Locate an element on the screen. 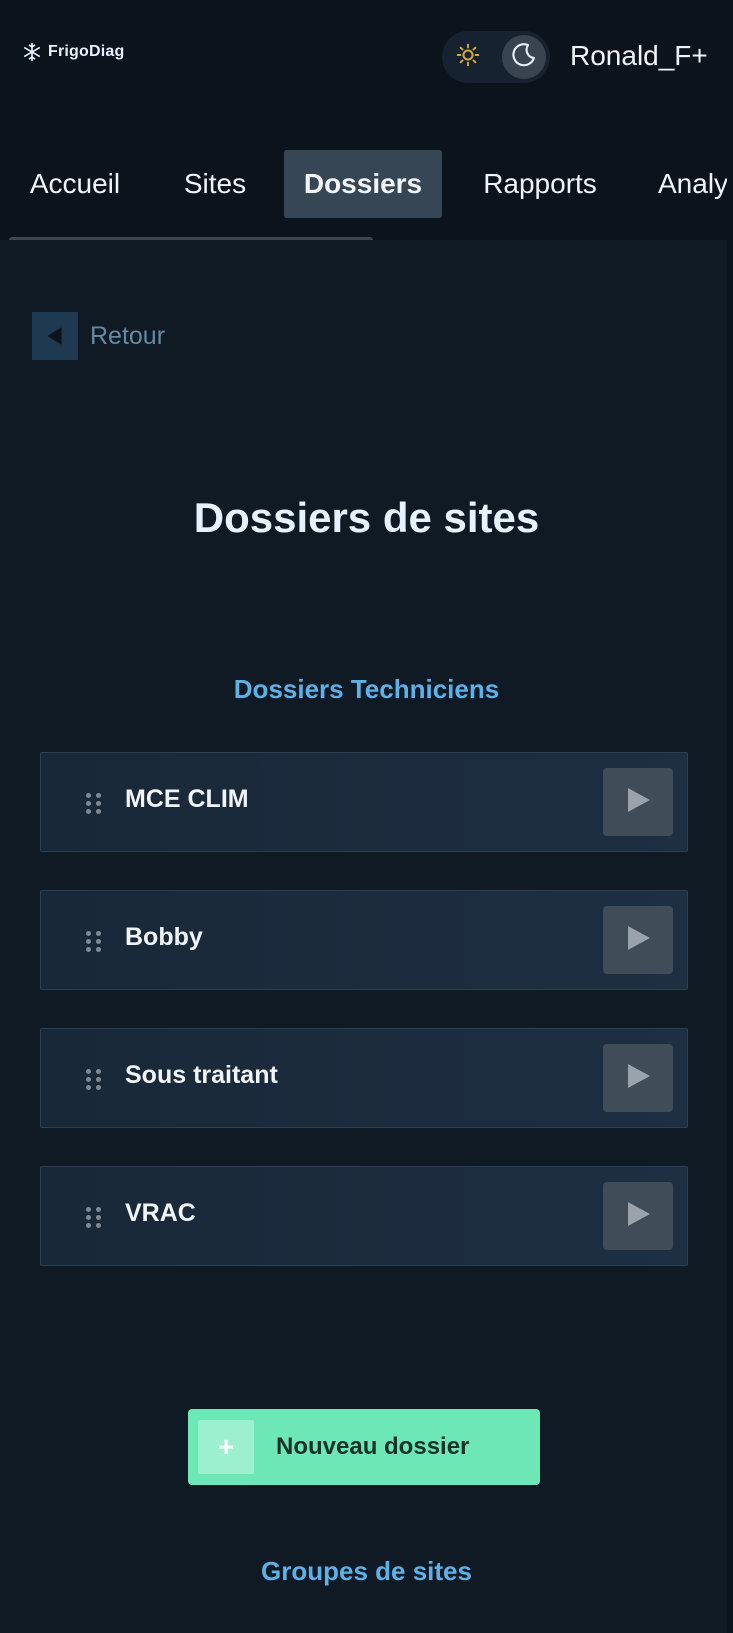  dark-mode-button is located at coordinates (524, 57).